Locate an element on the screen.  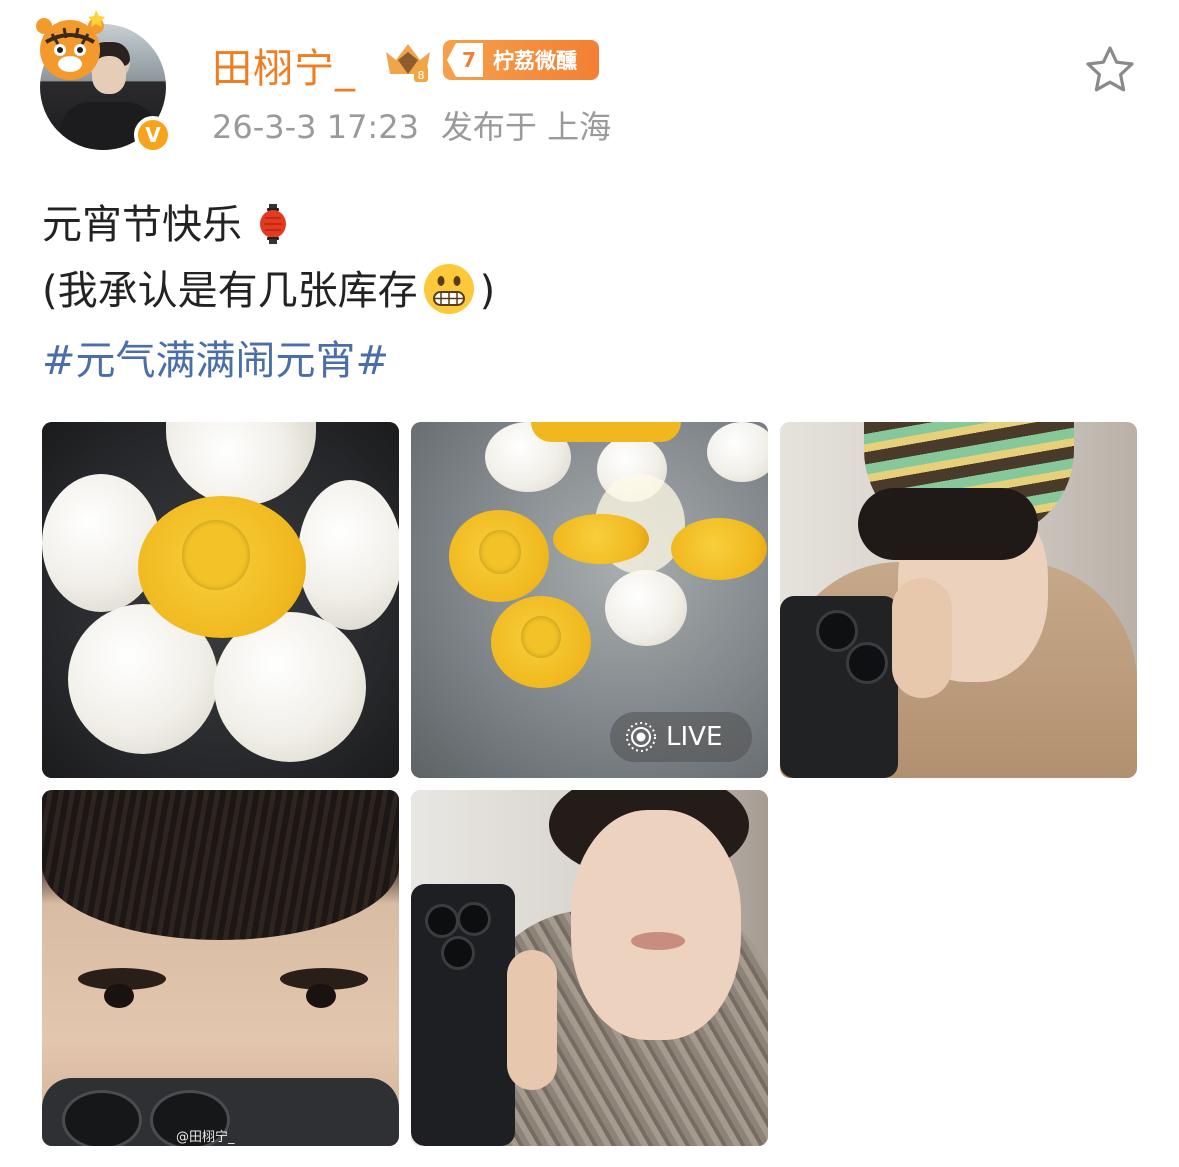
watermark: @田栩宁_ is located at coordinates (205, 1137).